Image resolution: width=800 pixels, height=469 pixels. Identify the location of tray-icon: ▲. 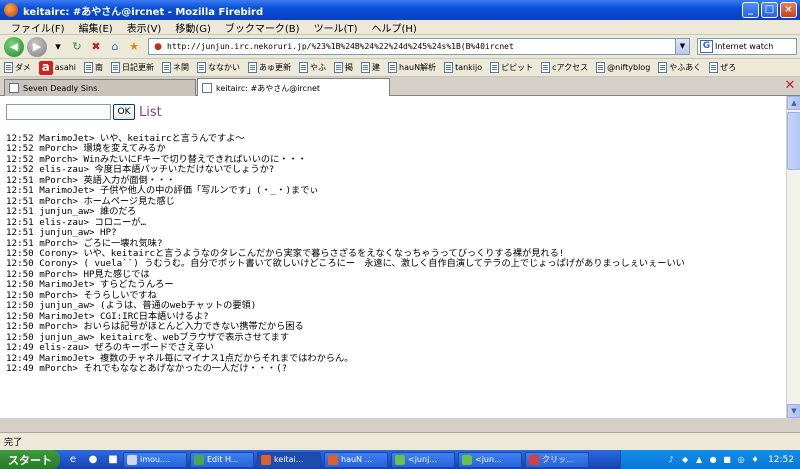
(699, 460).